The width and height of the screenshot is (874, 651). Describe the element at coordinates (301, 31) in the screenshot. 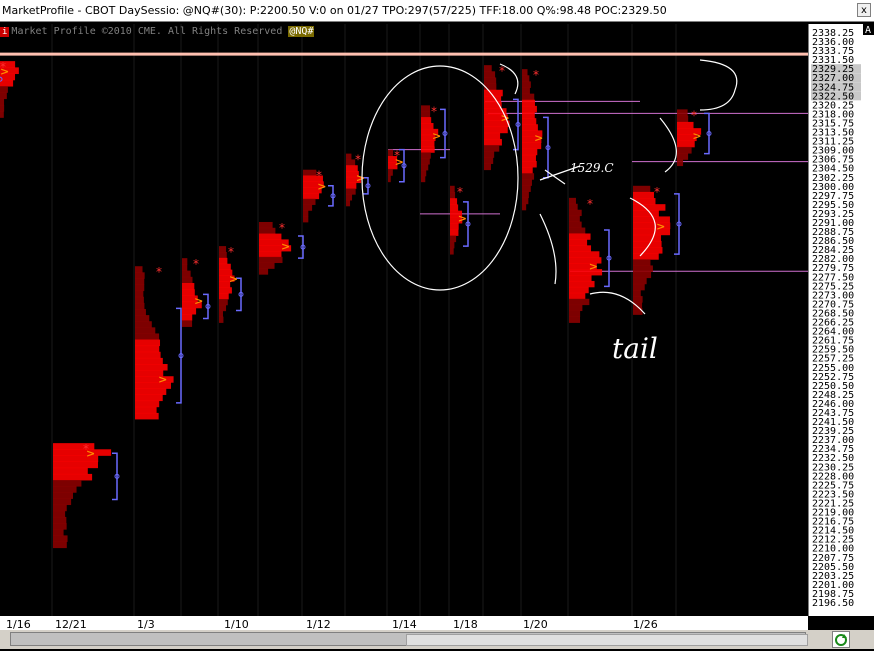

I see `symbol-label: @NQ#` at that location.